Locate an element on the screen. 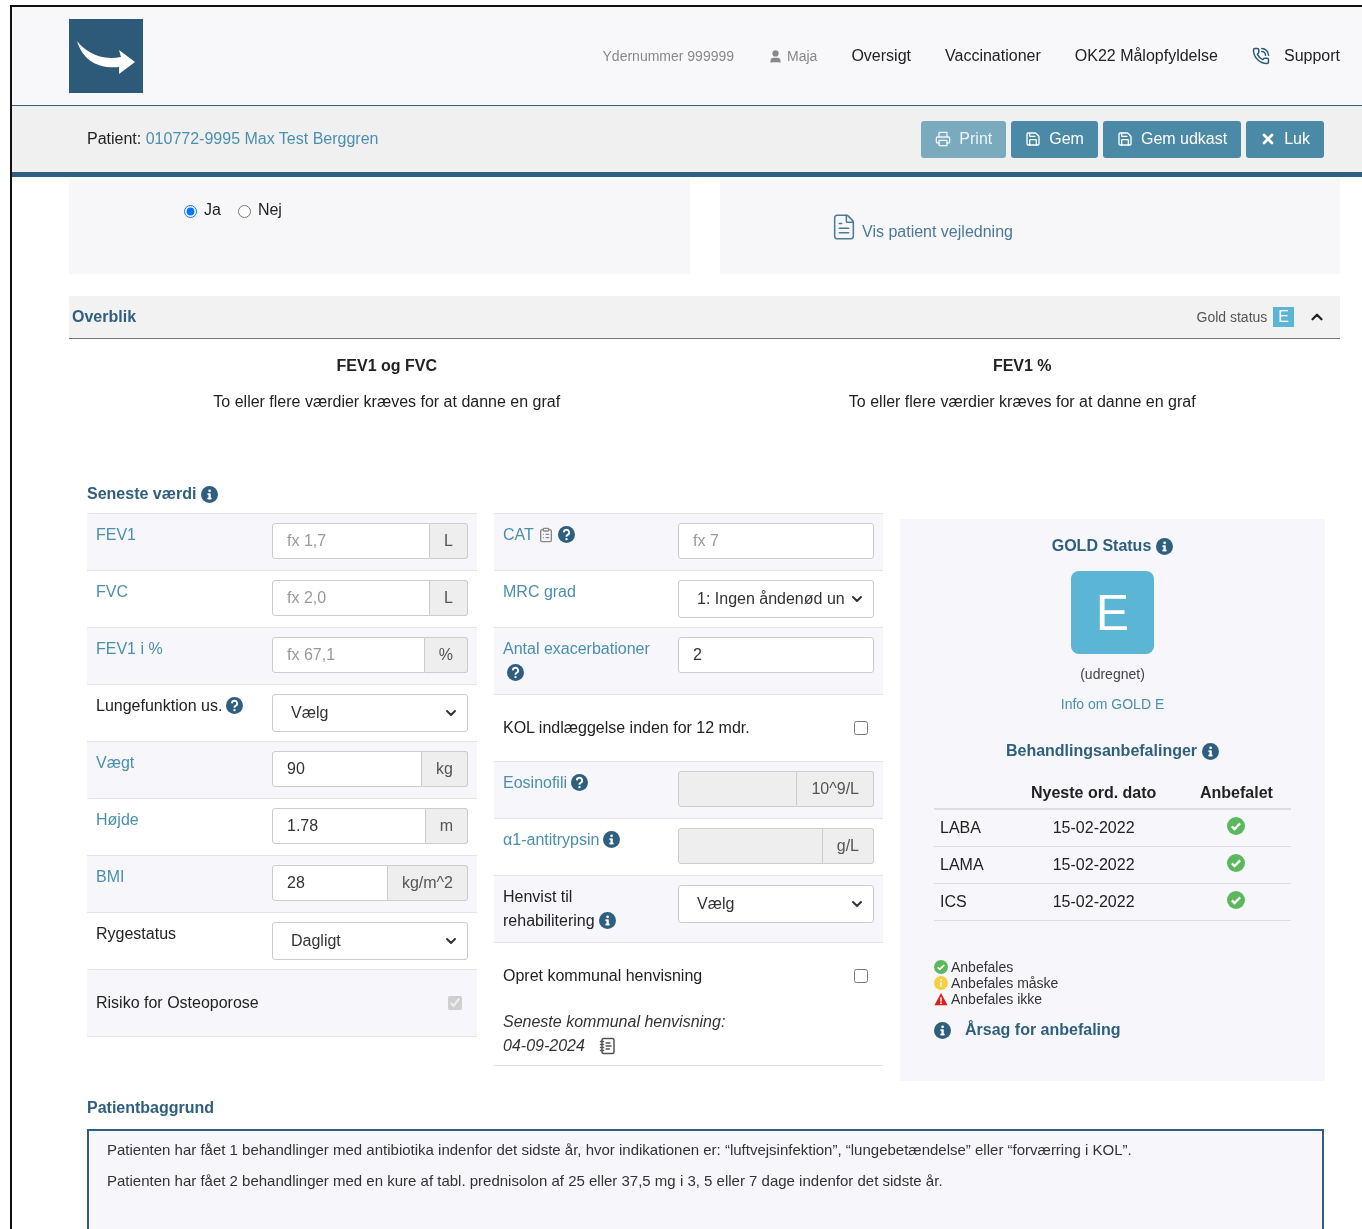  nav-link: OK22 Målopfyldelse is located at coordinates (1146, 56).